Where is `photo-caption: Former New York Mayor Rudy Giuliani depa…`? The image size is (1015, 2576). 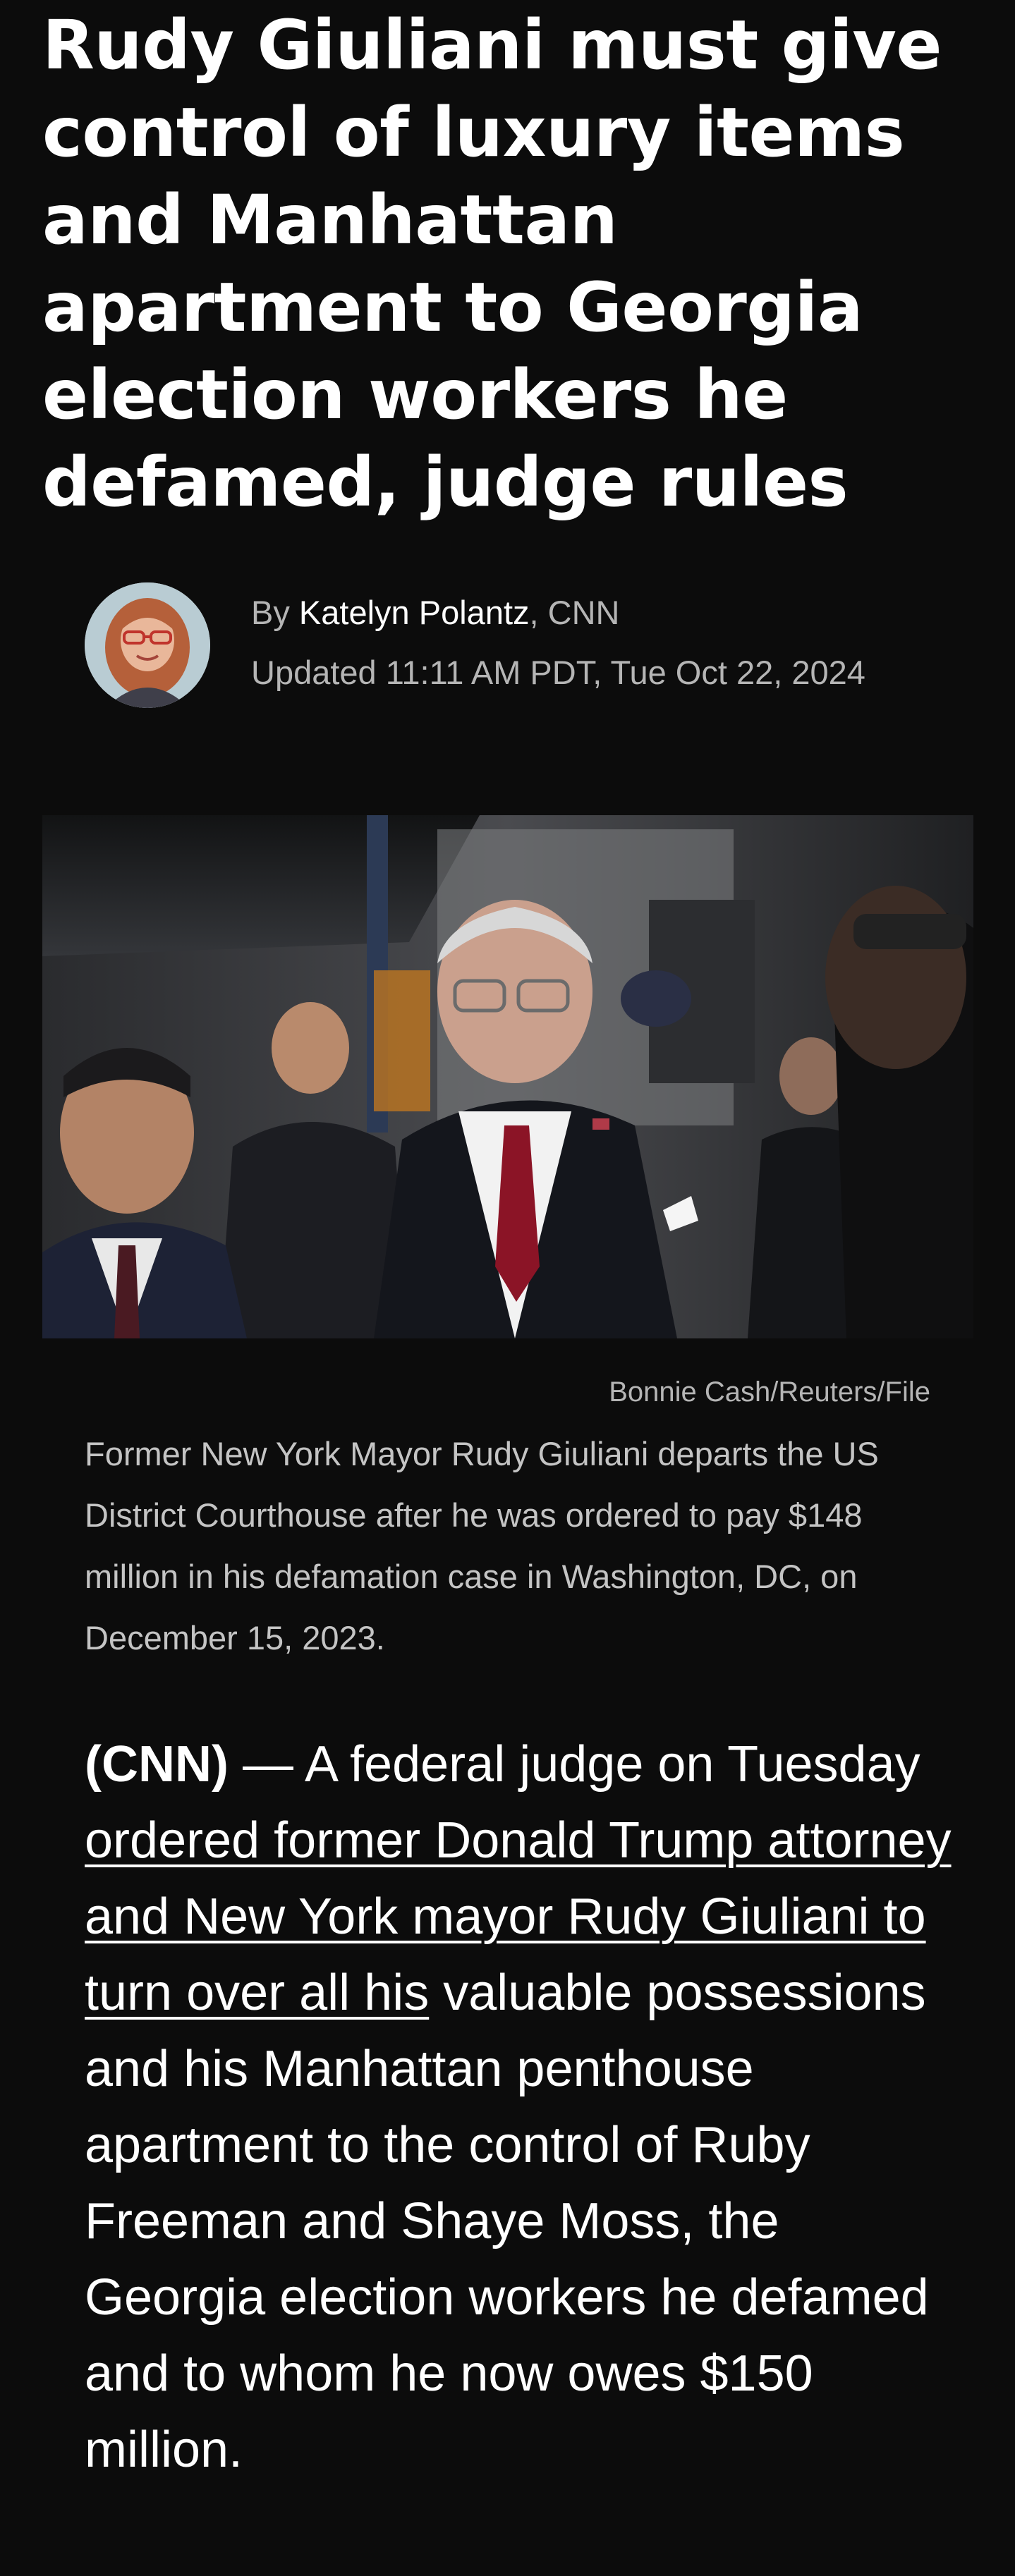 photo-caption: Former New York Mayor Rudy Giuliani depa… is located at coordinates (482, 1546).